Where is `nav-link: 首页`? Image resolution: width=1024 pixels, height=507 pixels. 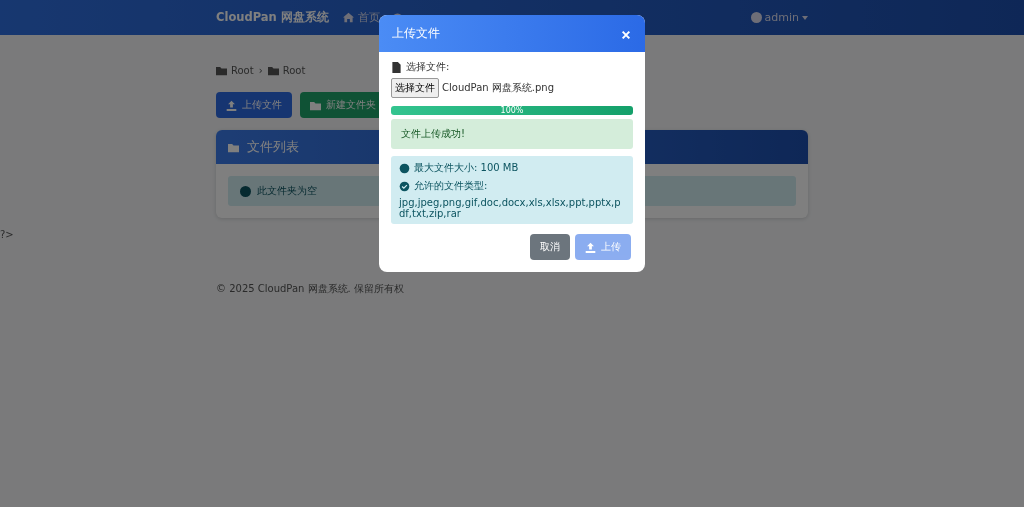
nav-link: 首页 is located at coordinates (368, 17).